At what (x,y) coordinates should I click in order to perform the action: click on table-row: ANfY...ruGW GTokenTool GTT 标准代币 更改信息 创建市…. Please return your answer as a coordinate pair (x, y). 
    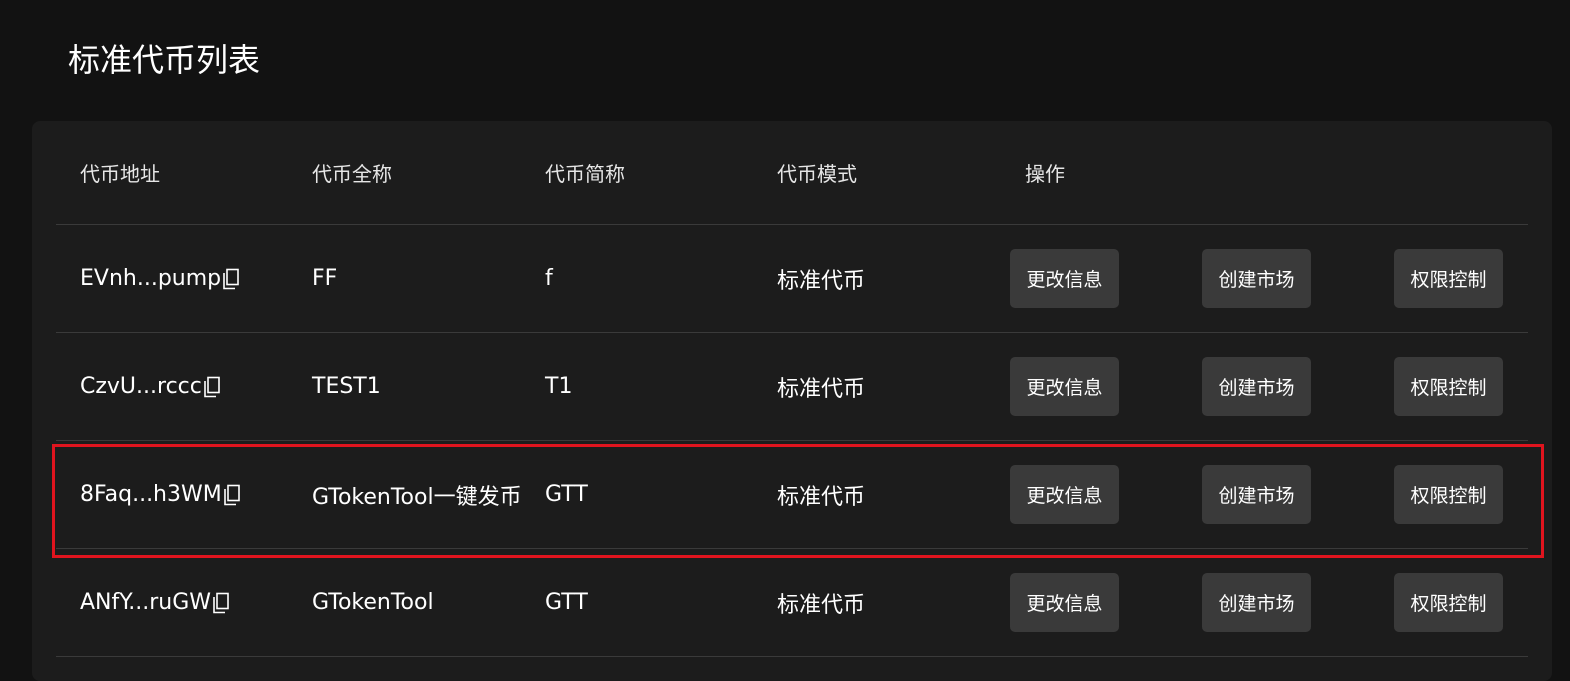
    Looking at the image, I should click on (792, 603).